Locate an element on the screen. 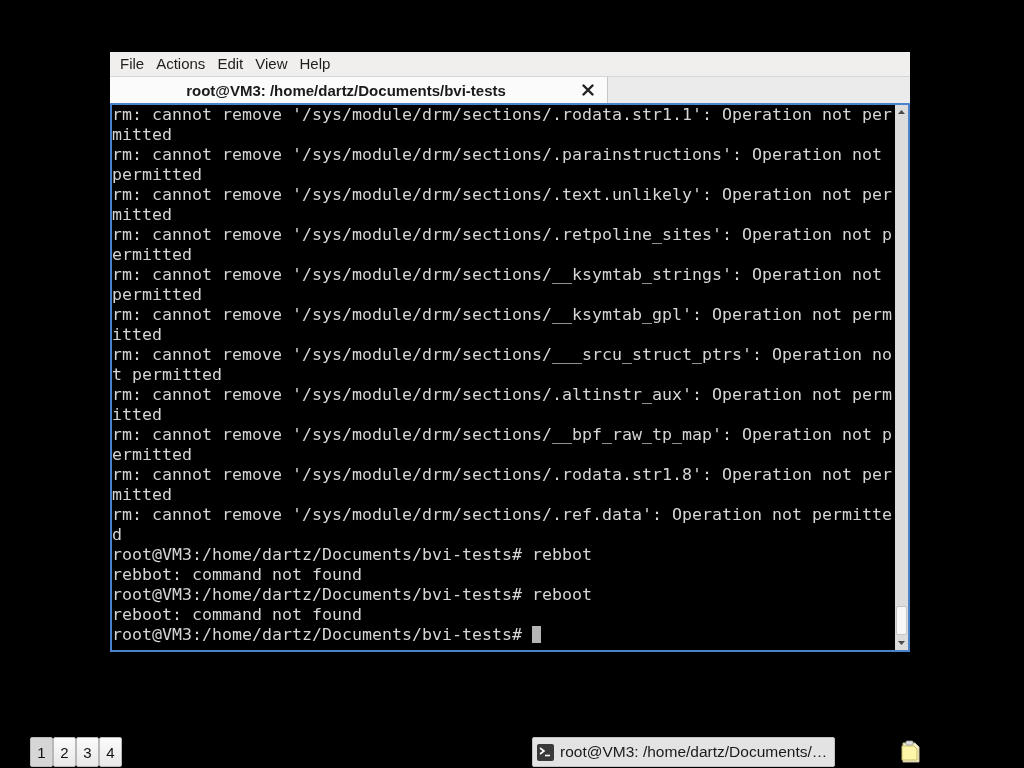 The height and width of the screenshot is (768, 1024). terminal-line: root@VM3:/home/dartz/Documents/bvi-tests# rebbot is located at coordinates (352, 554).